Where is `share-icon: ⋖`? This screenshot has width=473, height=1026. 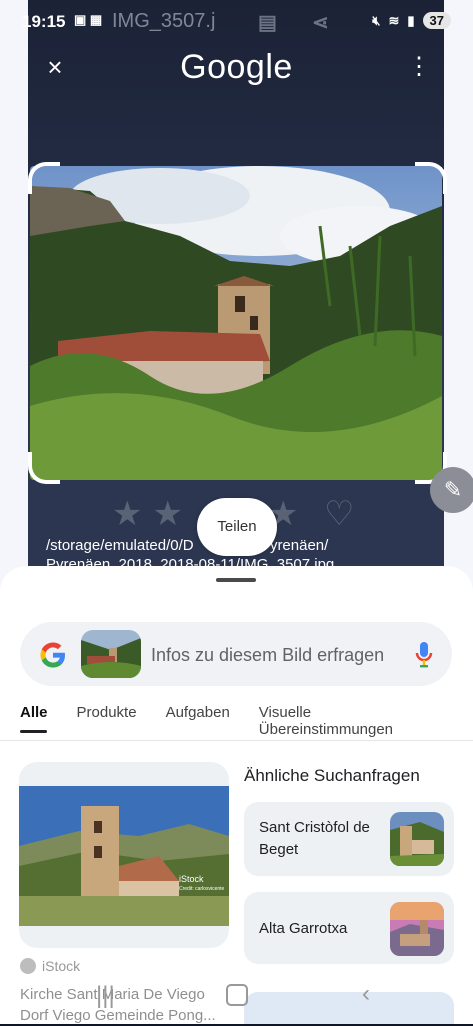
share-icon: ⋖ is located at coordinates (320, 23).